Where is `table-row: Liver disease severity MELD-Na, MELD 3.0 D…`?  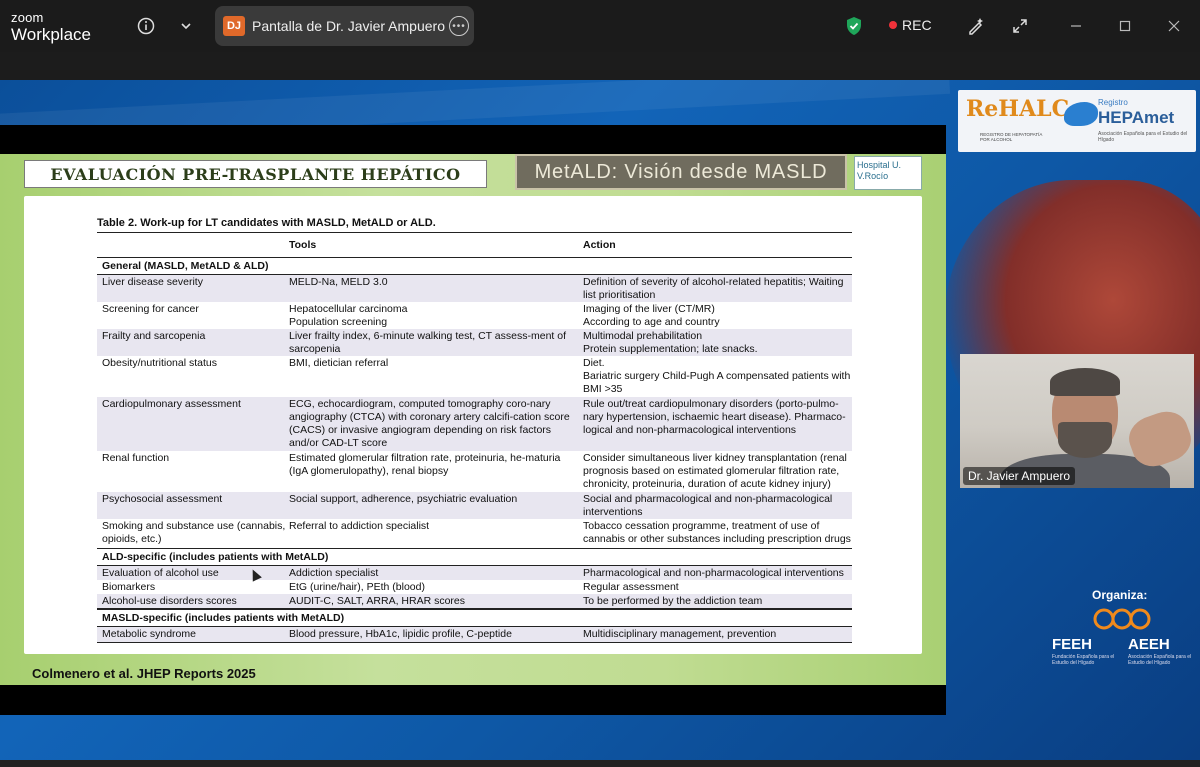
table-row: Liver disease severity MELD-Na, MELD 3.0 D… is located at coordinates (474, 288).